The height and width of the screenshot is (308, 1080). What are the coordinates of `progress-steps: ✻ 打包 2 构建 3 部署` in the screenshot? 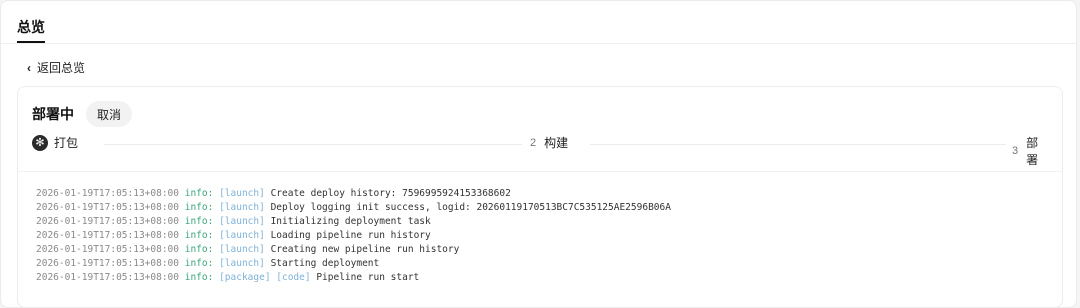 It's located at (541, 151).